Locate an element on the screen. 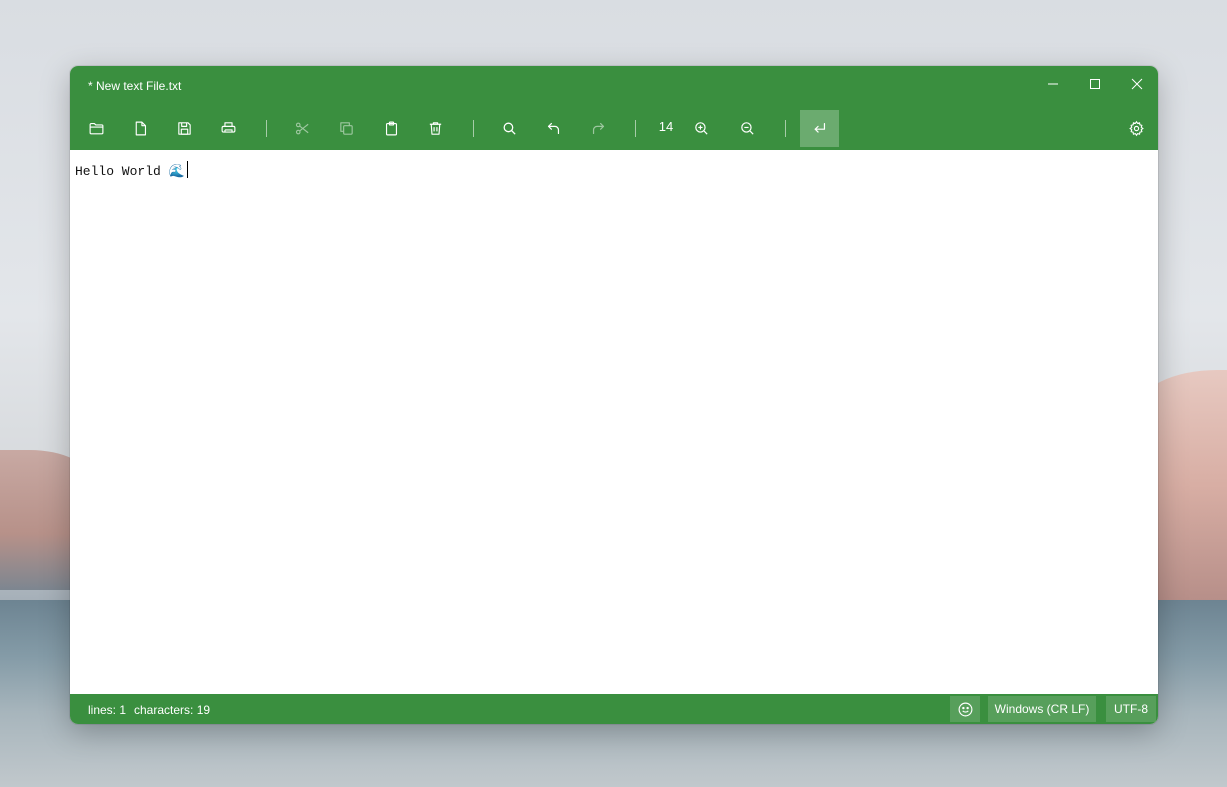  zoom-out-button is located at coordinates (747, 128).